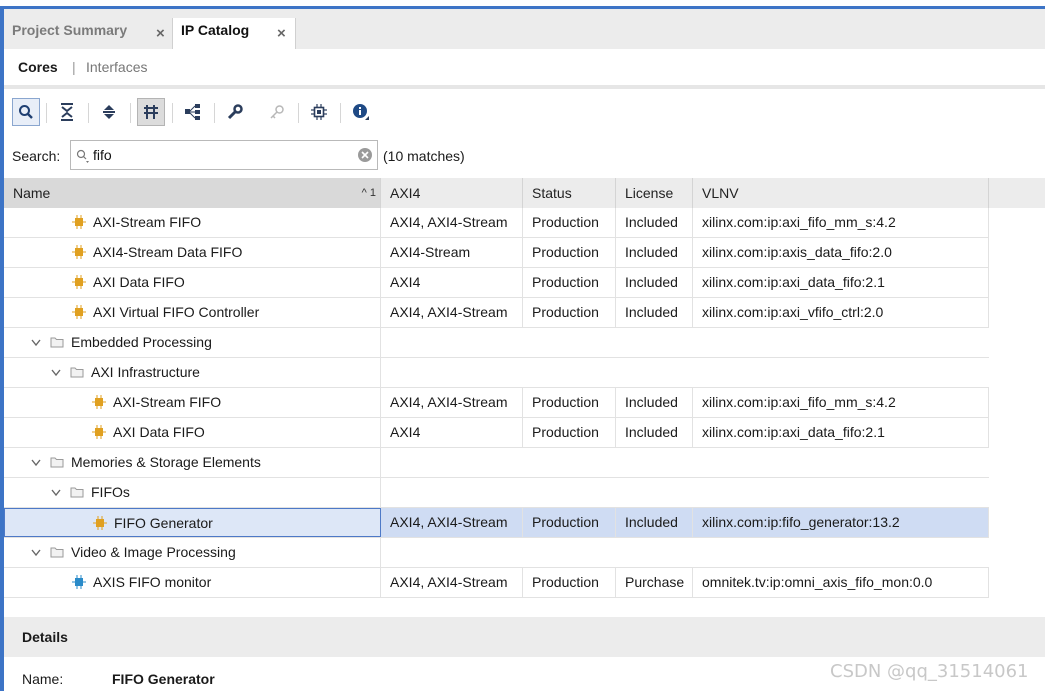 The height and width of the screenshot is (691, 1045). Describe the element at coordinates (496, 493) in the screenshot. I see `tree-folder-row: FIFOs` at that location.